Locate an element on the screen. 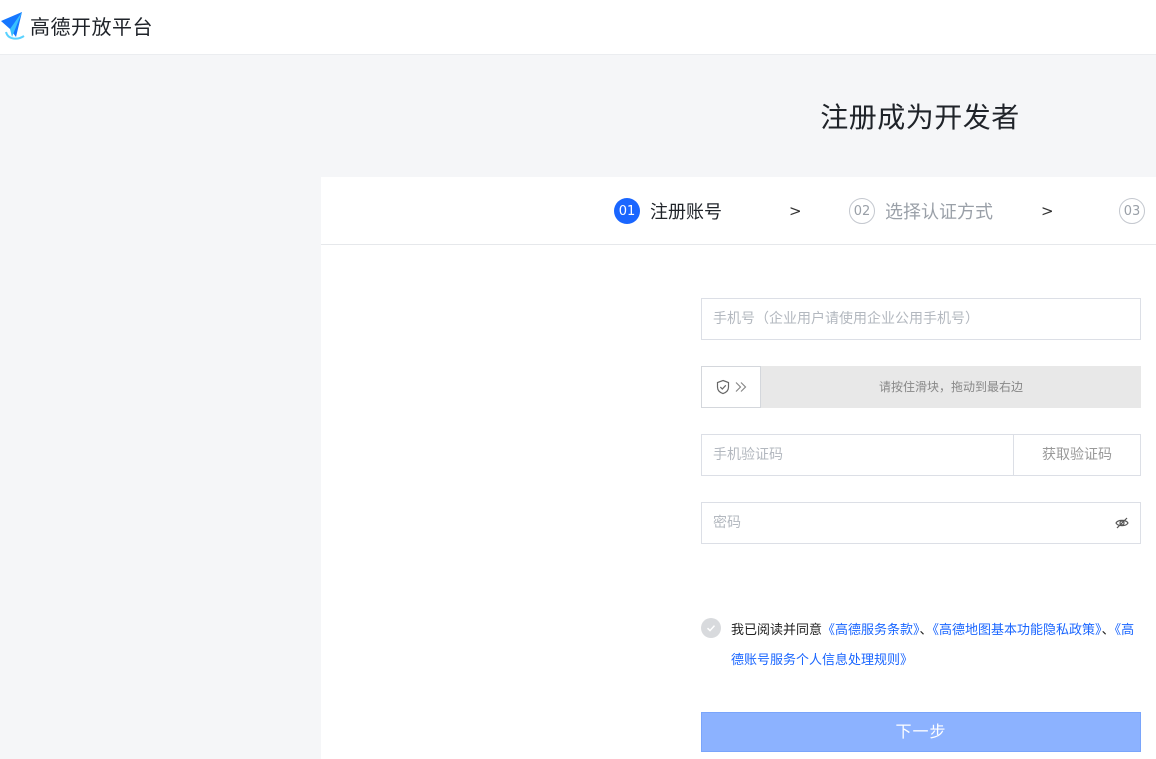  sms-code-field: 获取验证码 is located at coordinates (921, 455).